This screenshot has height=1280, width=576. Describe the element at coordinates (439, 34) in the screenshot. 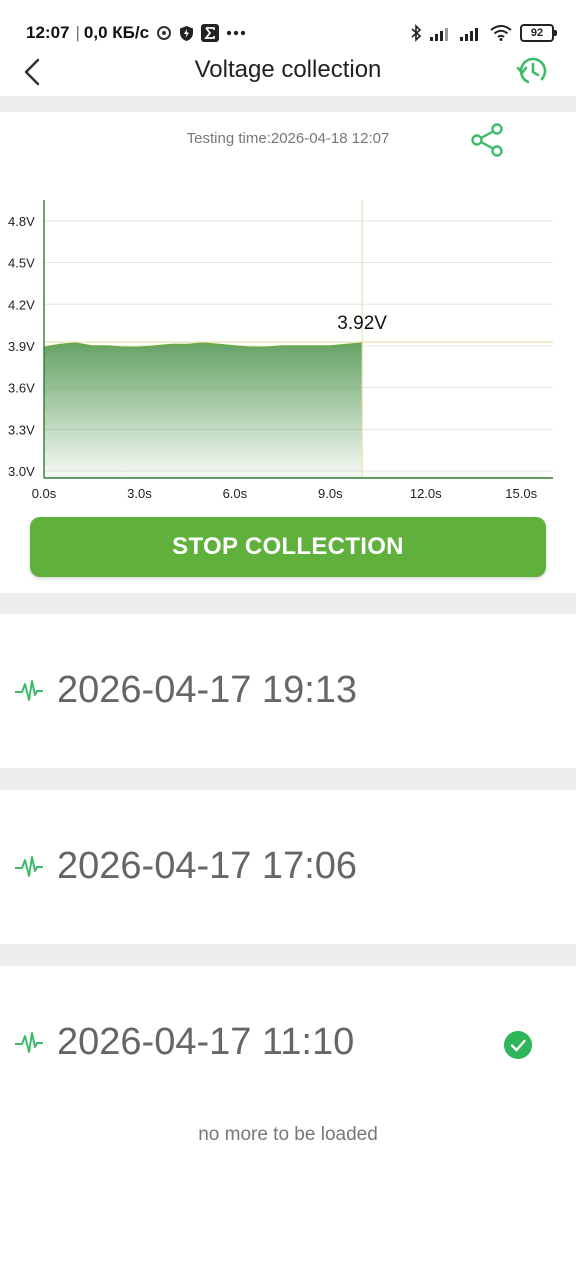

I see `signal-icon` at that location.